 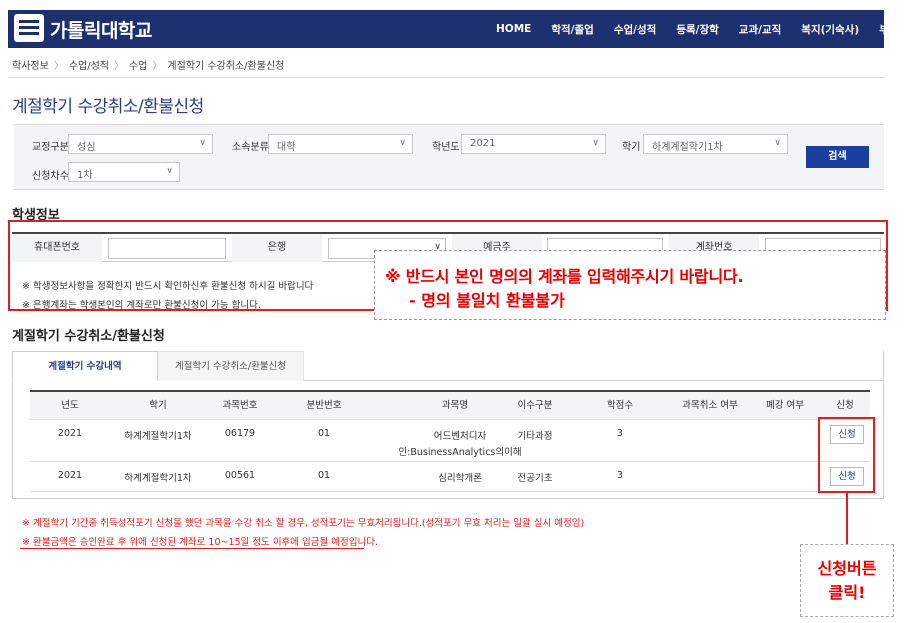 I want to click on round-label: 신청차수, so click(x=50, y=176).